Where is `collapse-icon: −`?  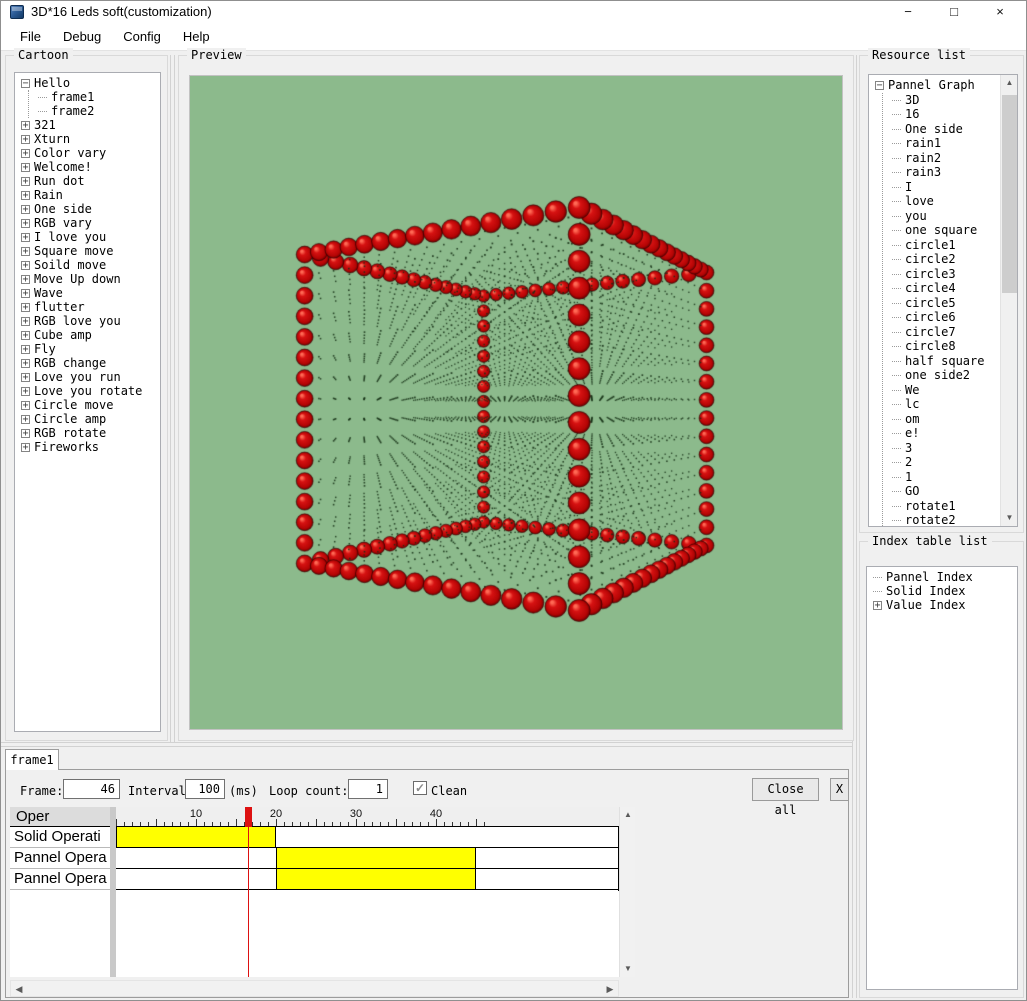 collapse-icon: − is located at coordinates (25, 84).